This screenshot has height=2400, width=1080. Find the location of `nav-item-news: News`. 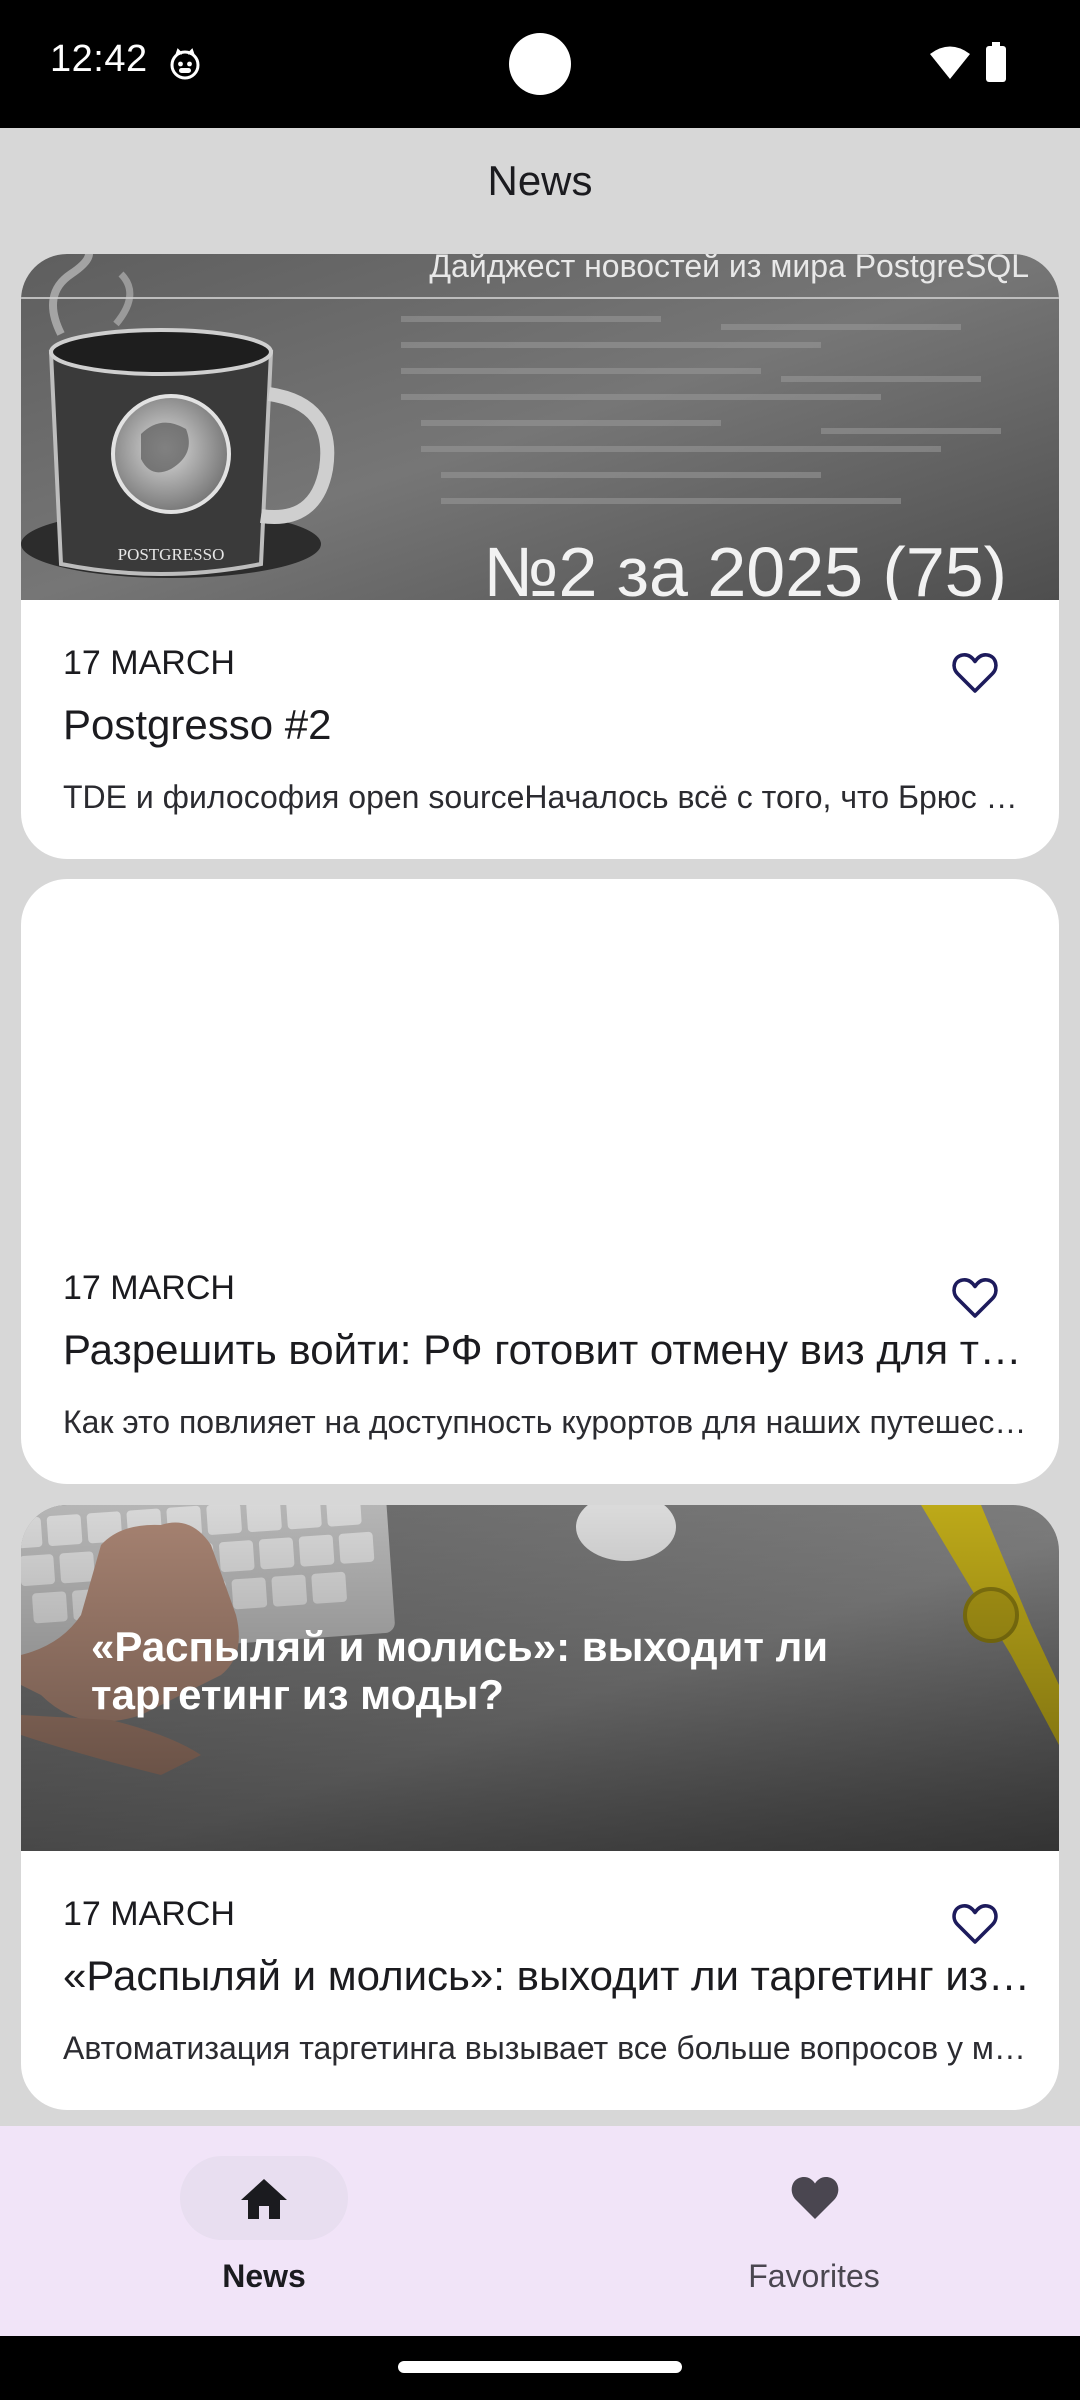

nav-item-news: News is located at coordinates (264, 2231).